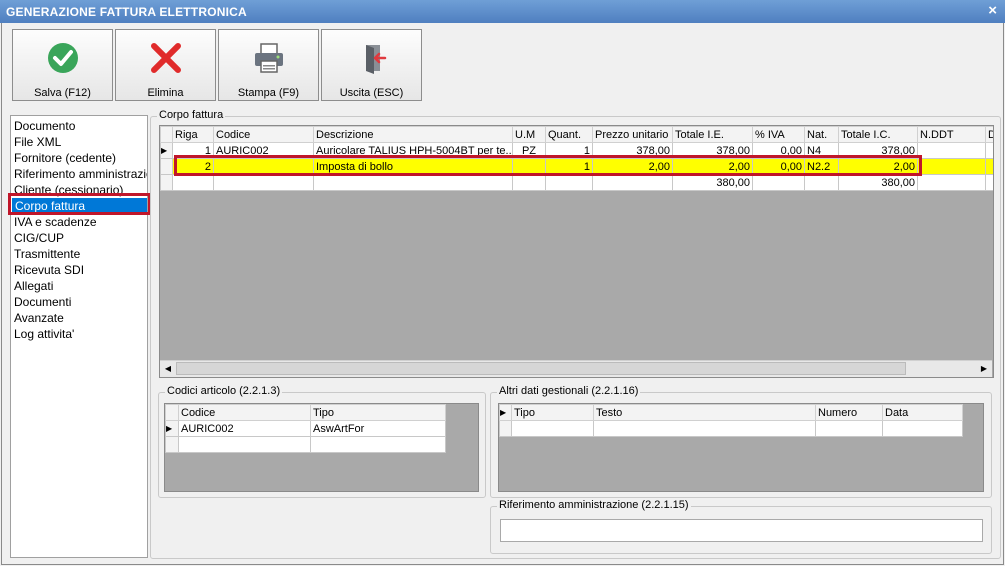  I want to click on sidebar-item-avanzate: Avanzate, so click(39, 318).